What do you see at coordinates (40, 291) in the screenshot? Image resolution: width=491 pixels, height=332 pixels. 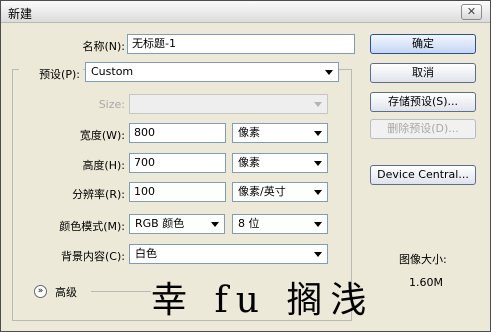 I see `chevron-double-down-icon: »` at bounding box center [40, 291].